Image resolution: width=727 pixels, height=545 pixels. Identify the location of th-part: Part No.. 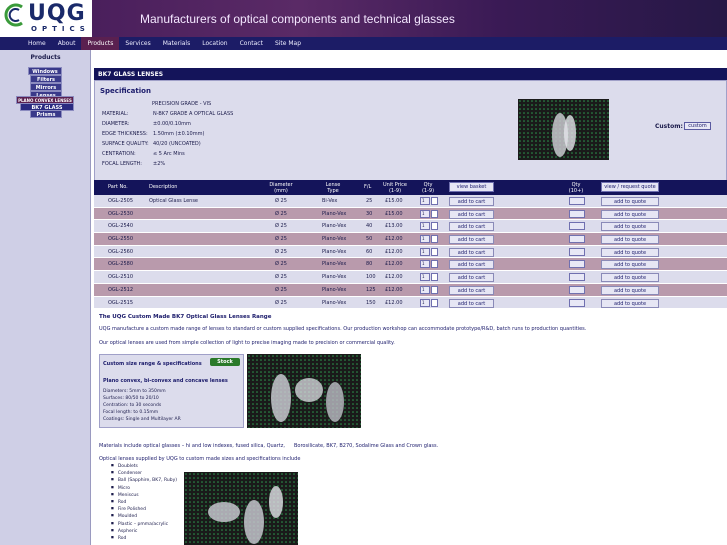
(118, 187).